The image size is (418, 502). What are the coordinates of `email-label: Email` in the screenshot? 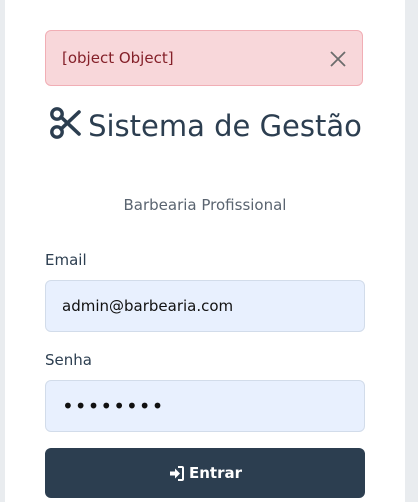 It's located at (66, 260).